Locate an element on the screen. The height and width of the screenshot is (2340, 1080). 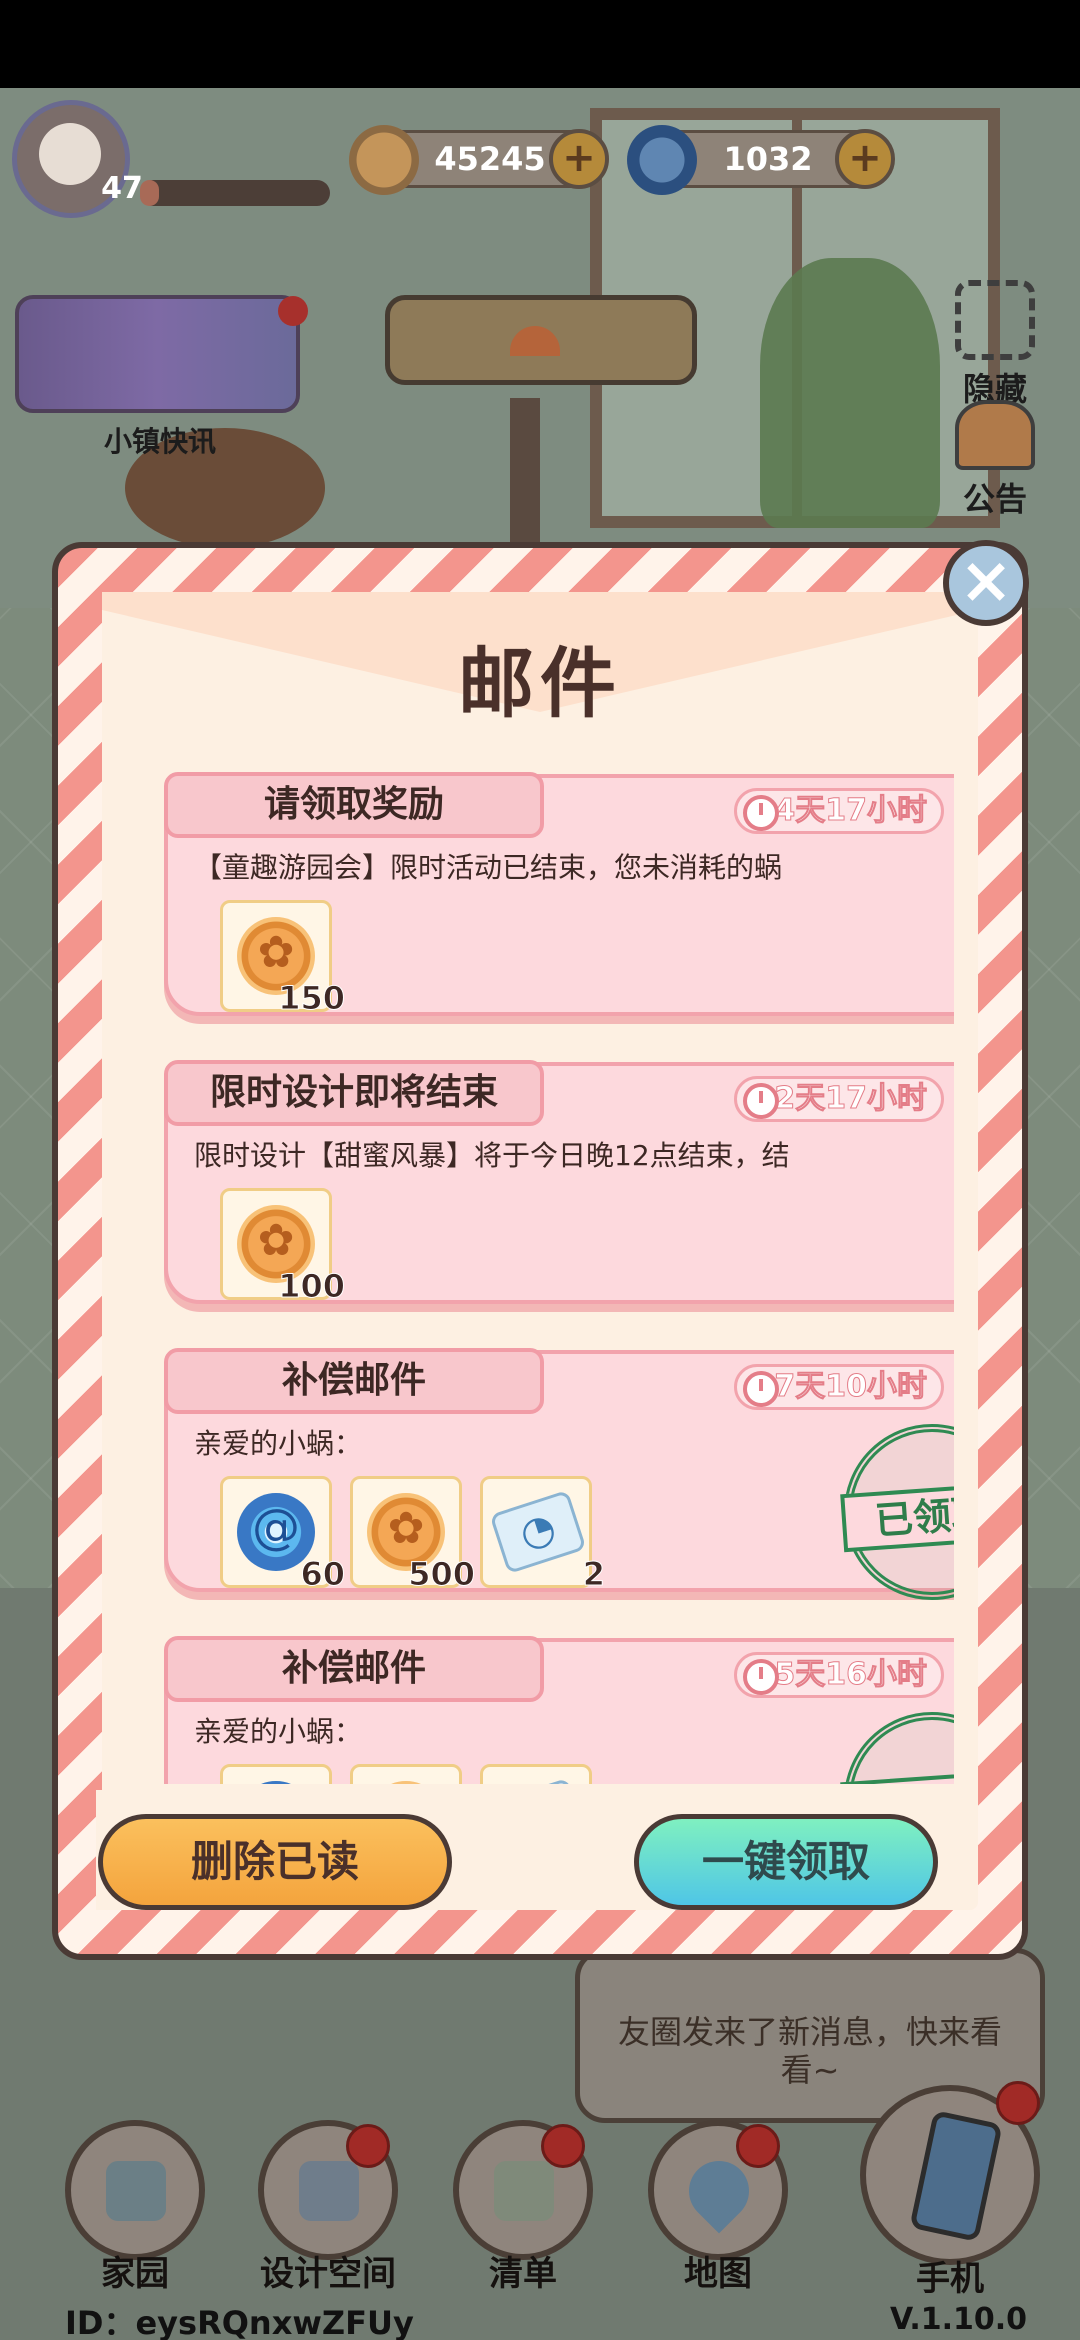
hide-frame-icon is located at coordinates (995, 320).